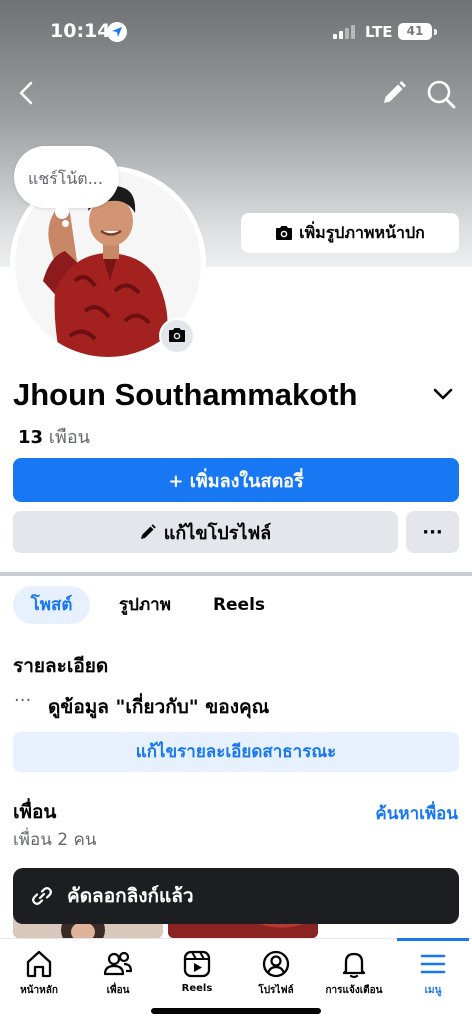 The height and width of the screenshot is (1024, 472). Describe the element at coordinates (51, 605) in the screenshot. I see `tab-posts: โพสต์` at that location.